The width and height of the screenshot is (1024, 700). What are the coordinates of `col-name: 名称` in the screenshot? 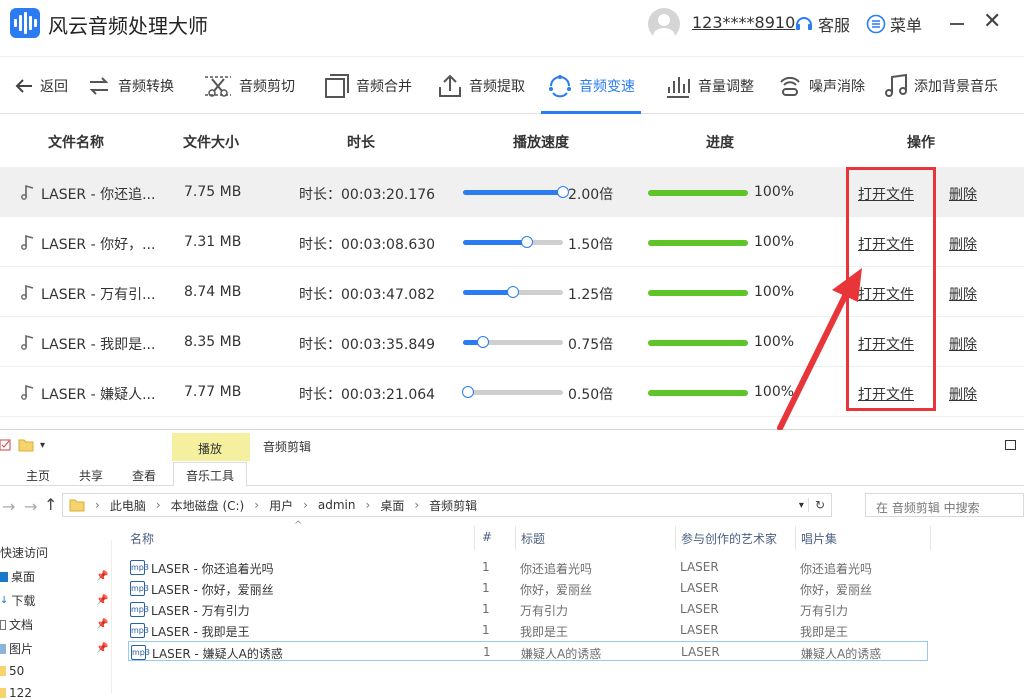 It's located at (142, 538).